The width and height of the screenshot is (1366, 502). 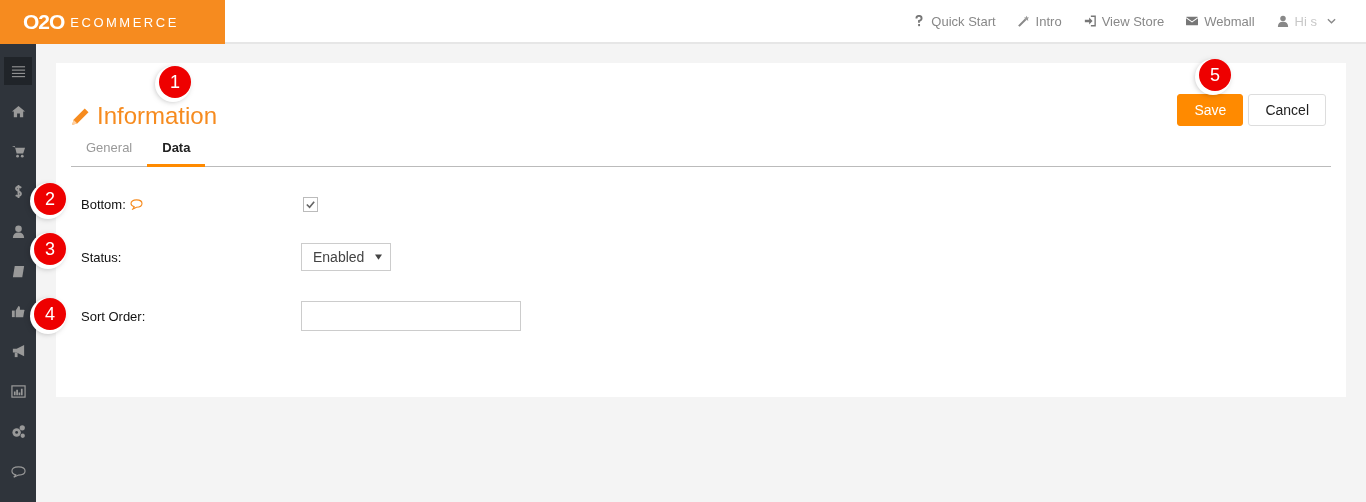 I want to click on logo-mark: O2O, so click(x=44, y=22).